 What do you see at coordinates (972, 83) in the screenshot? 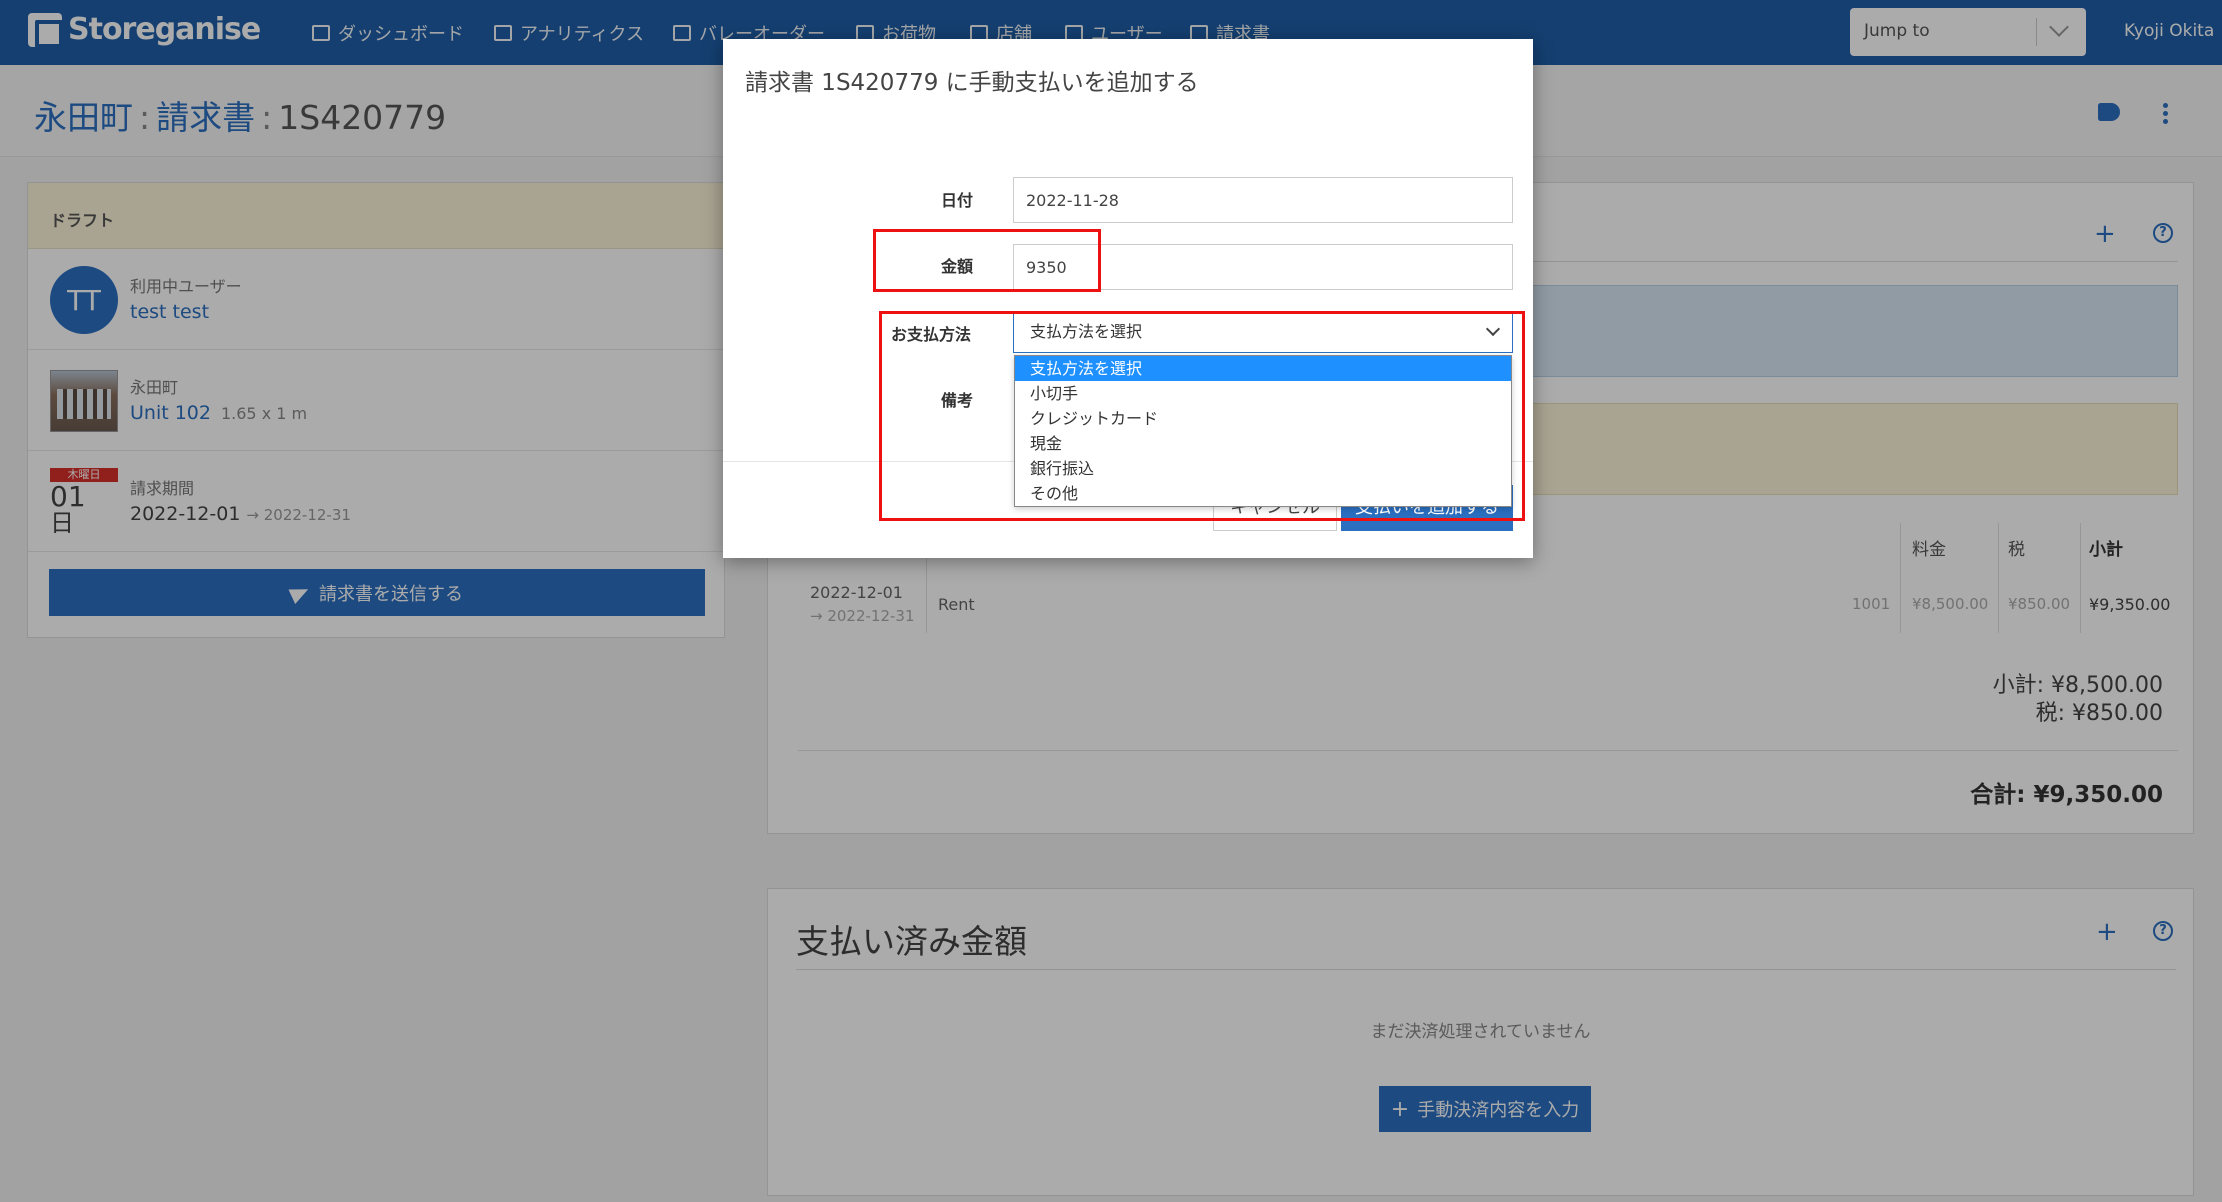
I see `modal-title: 請求書 1S420779 に手動支払いを追加する` at bounding box center [972, 83].